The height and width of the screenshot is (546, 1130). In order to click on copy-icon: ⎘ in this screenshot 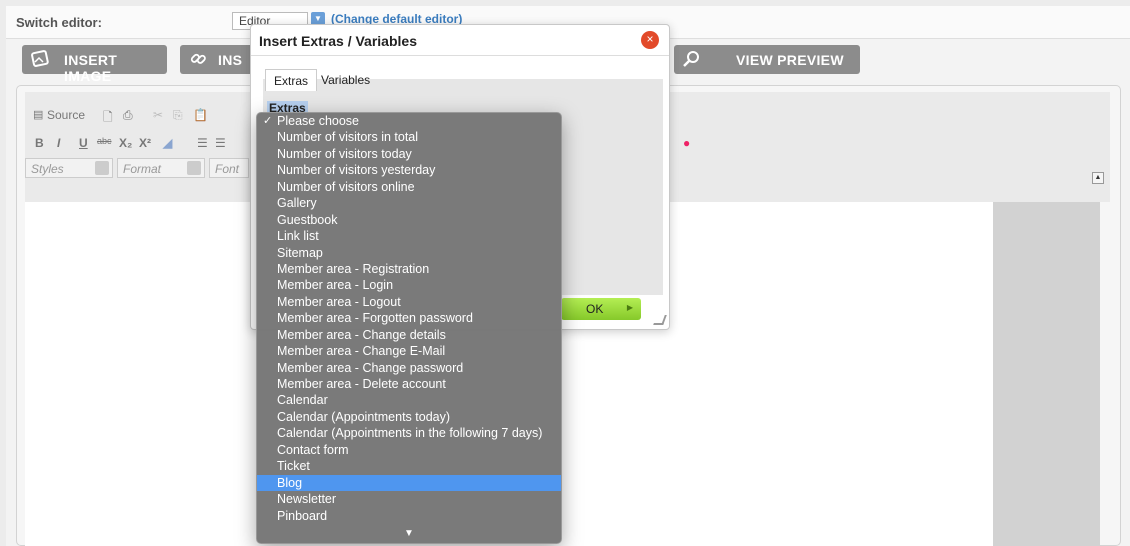, I will do `click(178, 115)`.